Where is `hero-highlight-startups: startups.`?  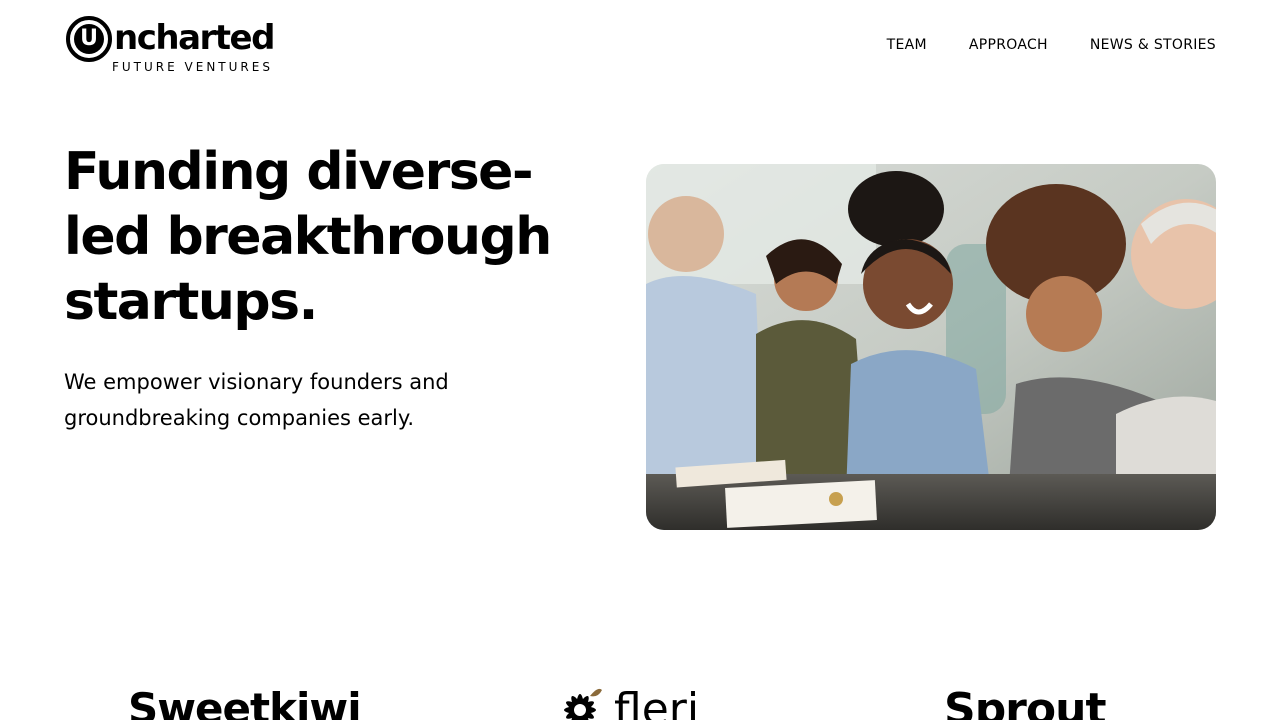
hero-highlight-startups: startups. is located at coordinates (190, 302).